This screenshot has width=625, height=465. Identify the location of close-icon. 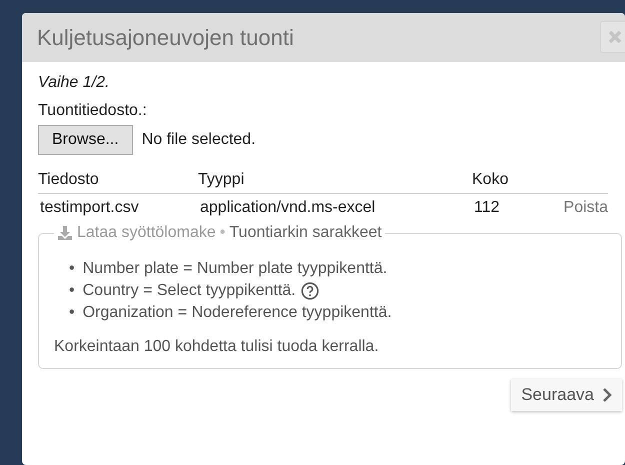
(615, 37).